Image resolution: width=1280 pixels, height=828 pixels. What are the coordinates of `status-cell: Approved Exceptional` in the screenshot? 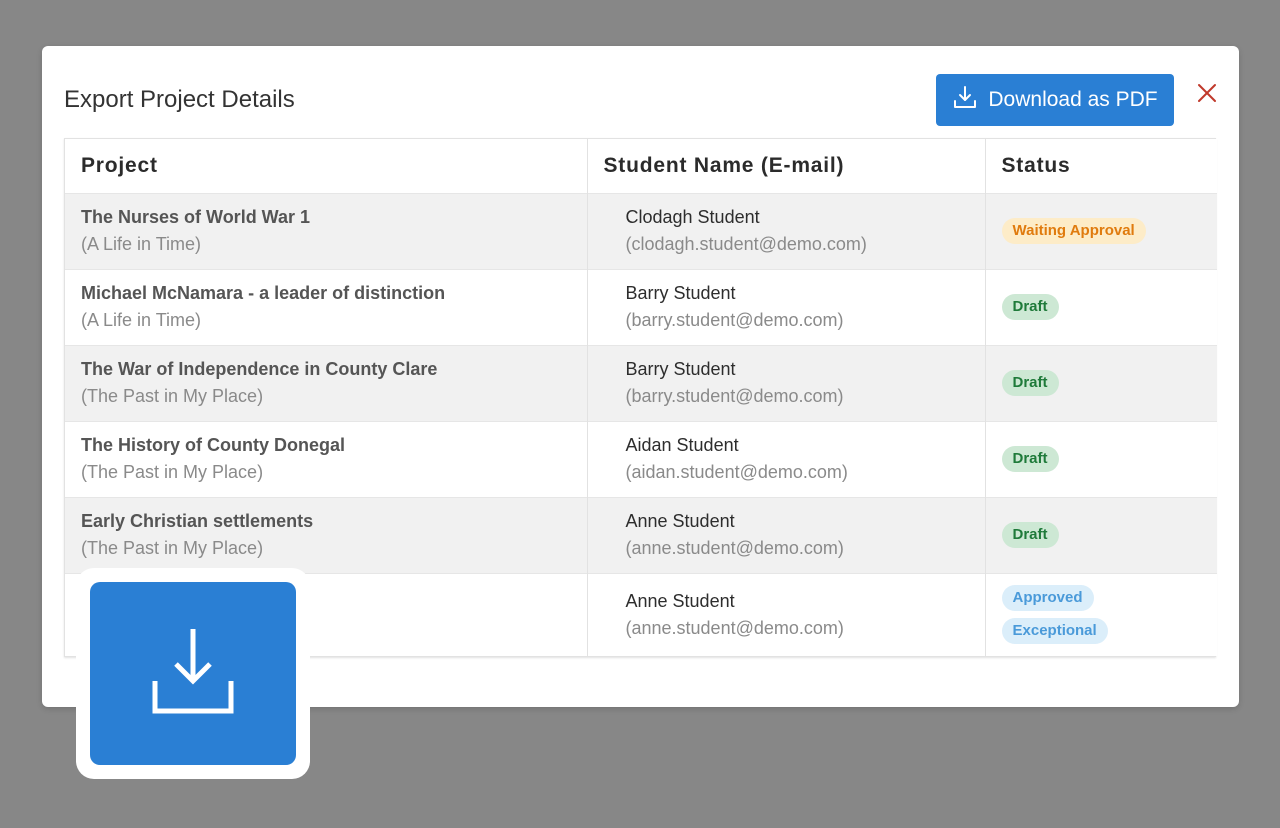 It's located at (1101, 614).